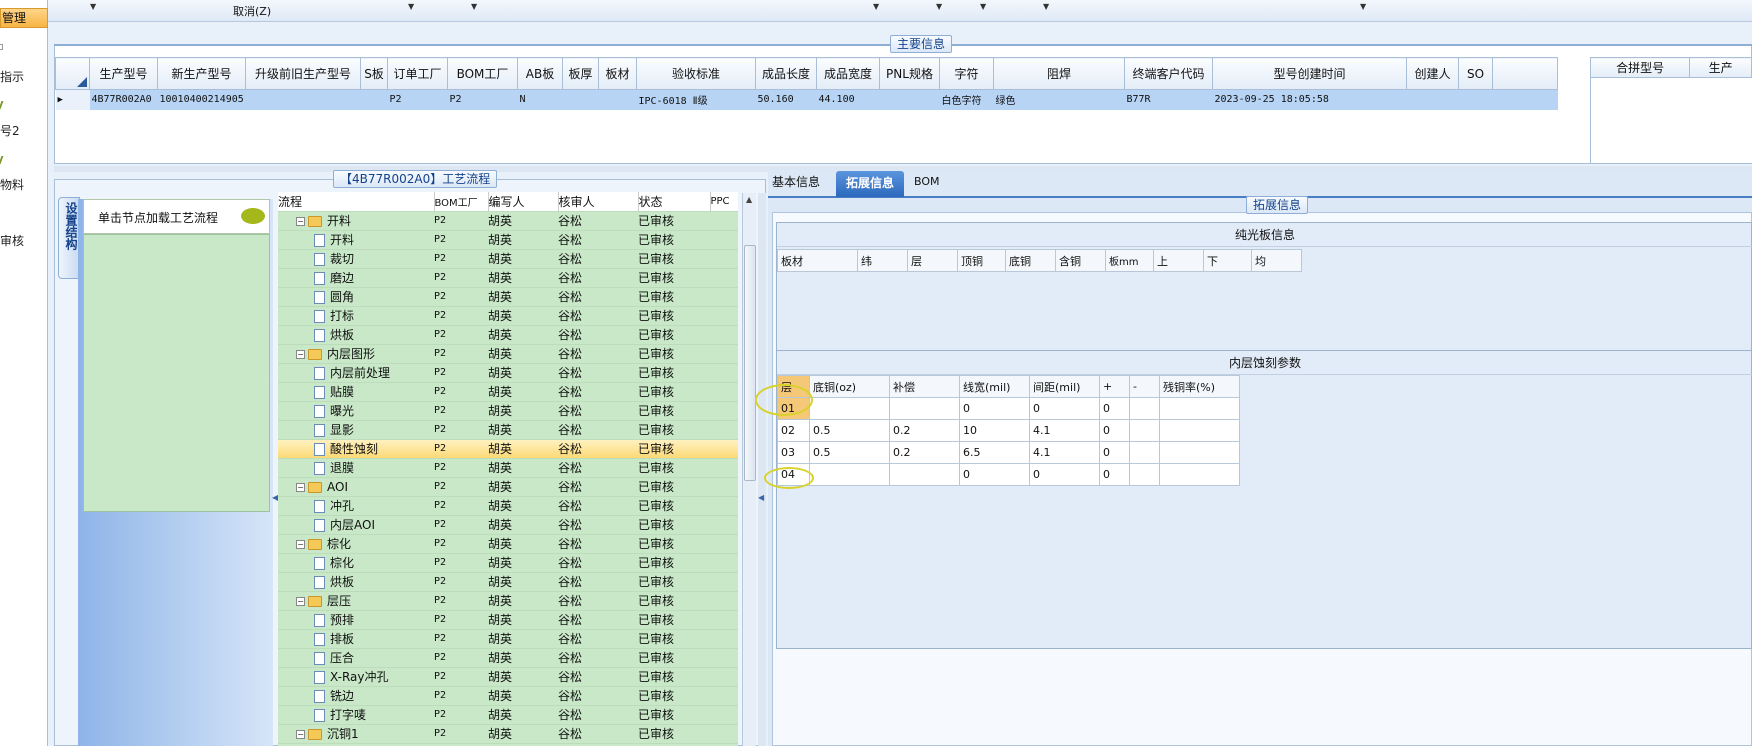 The height and width of the screenshot is (746, 1752). What do you see at coordinates (1008, 474) in the screenshot?
I see `table-row: 04 0 0 0` at bounding box center [1008, 474].